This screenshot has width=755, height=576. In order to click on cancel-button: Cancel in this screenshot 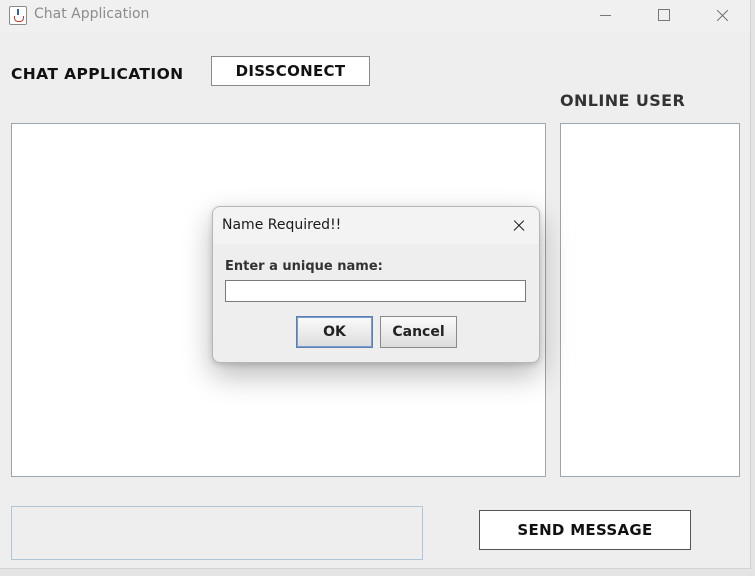, I will do `click(418, 332)`.